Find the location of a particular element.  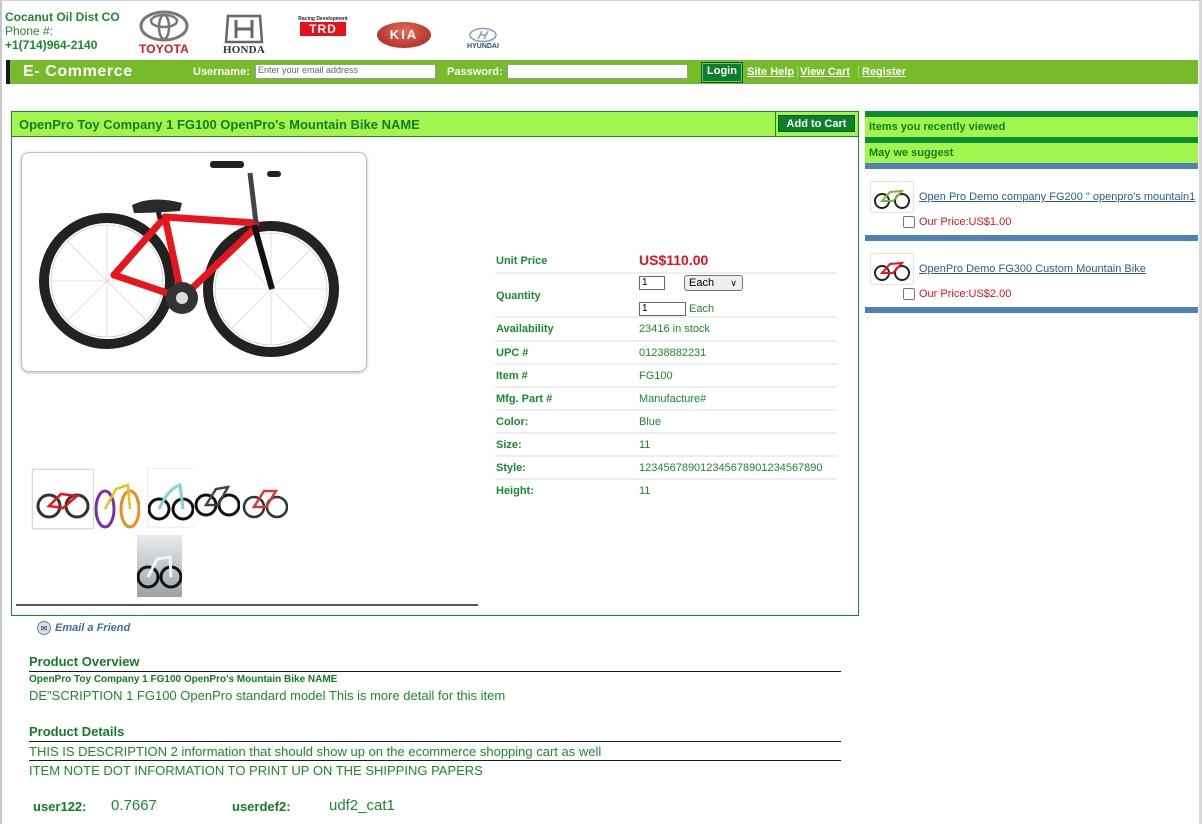

kia-logo: KIA is located at coordinates (404, 35).